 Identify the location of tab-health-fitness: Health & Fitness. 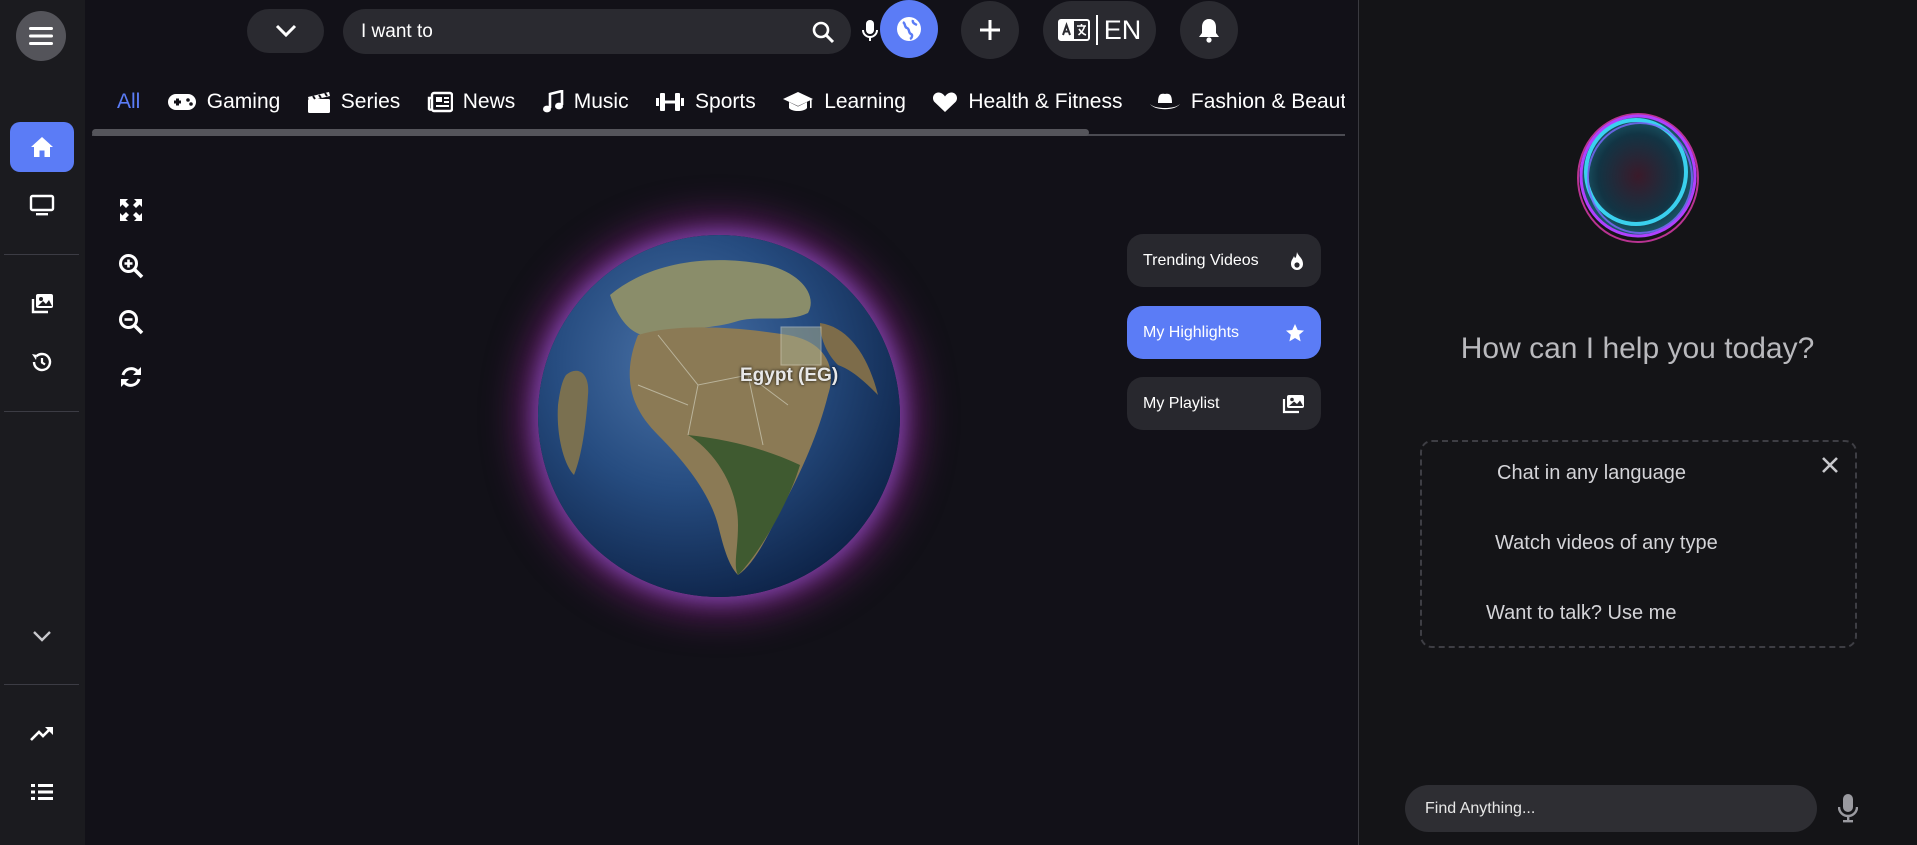
(1027, 102).